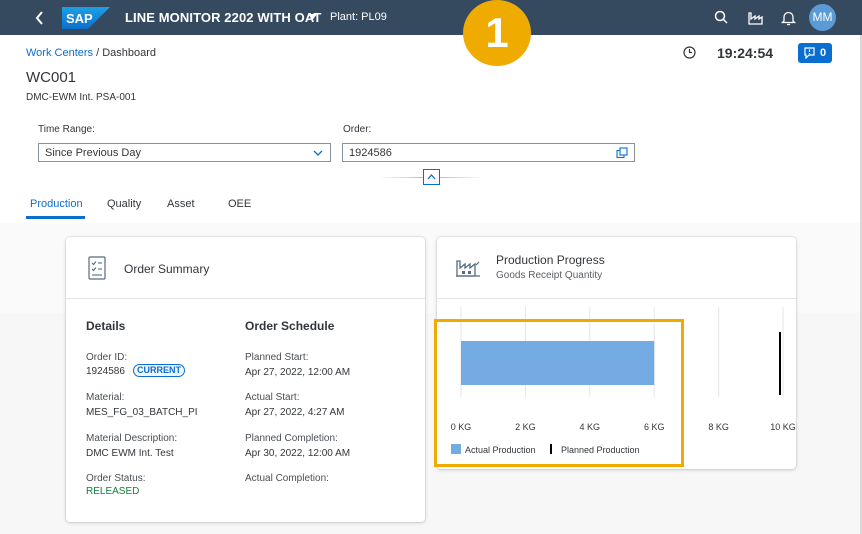 This screenshot has width=862, height=534. Describe the element at coordinates (59, 53) in the screenshot. I see `breadcrumb-link-work-centers: Work Centers` at that location.